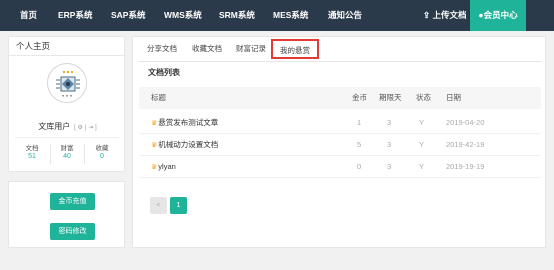 This screenshot has width=554, height=270. I want to click on tab-divider, so click(340, 61).